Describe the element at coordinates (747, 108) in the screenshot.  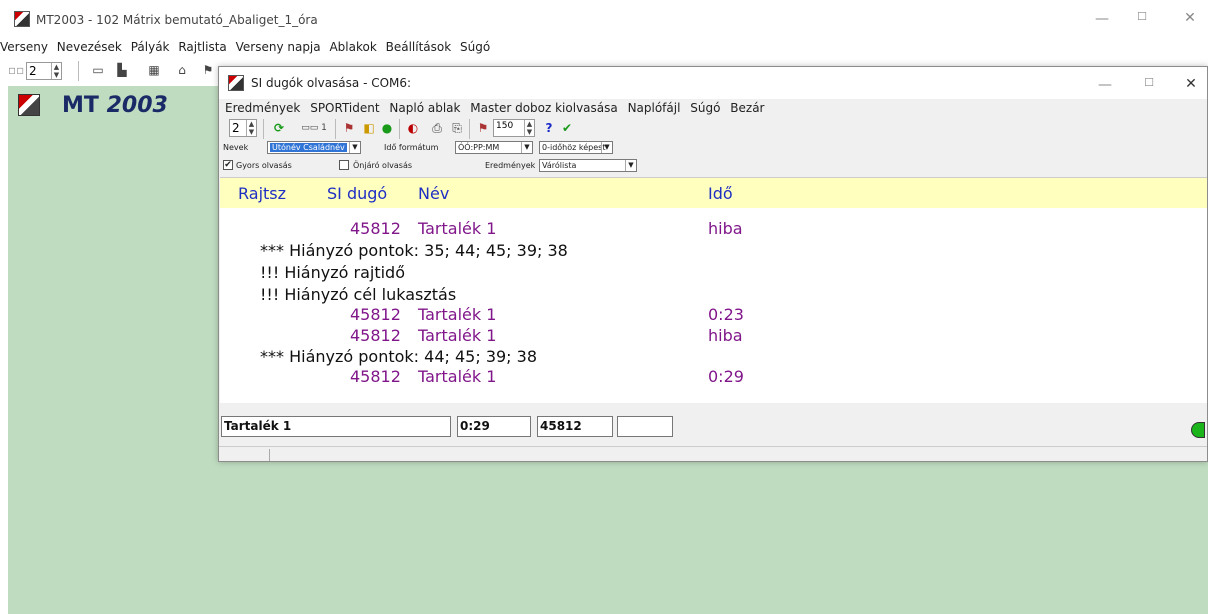
I see `menu-bezar: Bezár` at that location.